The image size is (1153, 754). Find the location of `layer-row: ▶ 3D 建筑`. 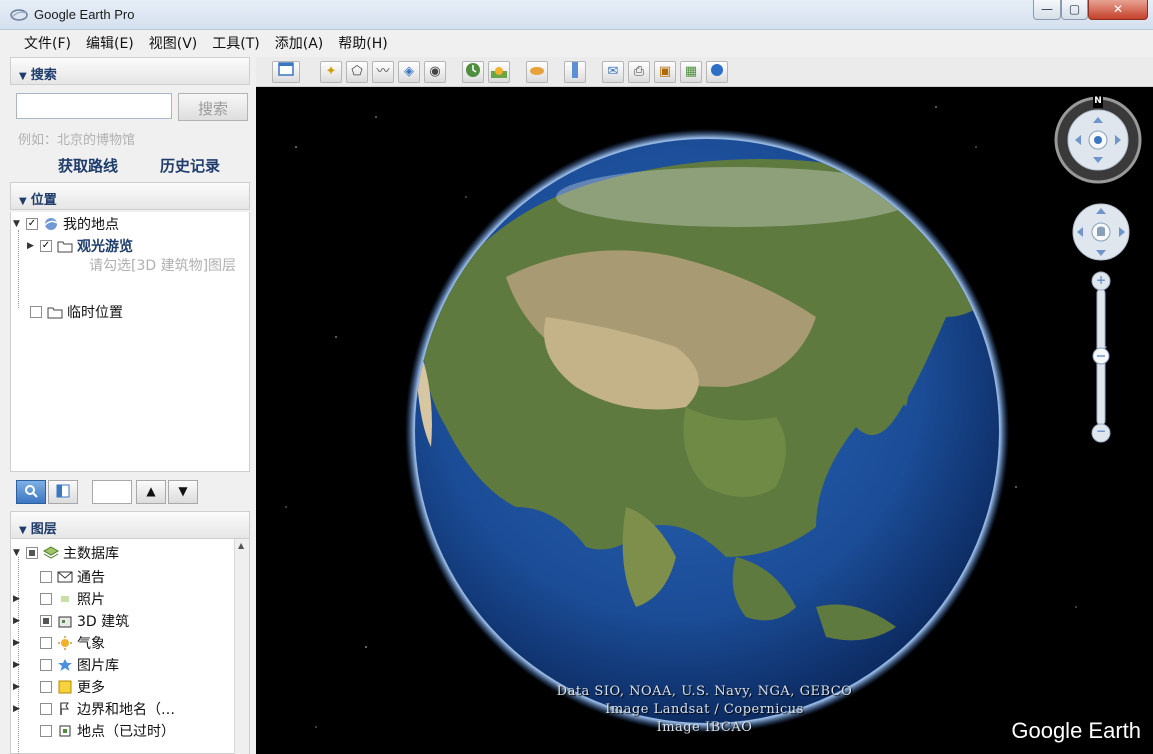

layer-row: ▶ 3D 建筑 is located at coordinates (71, 621).